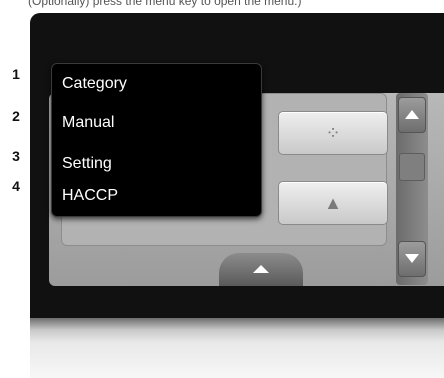 The width and height of the screenshot is (444, 378). Describe the element at coordinates (157, 196) in the screenshot. I see `menu-item-haccp: HACCP` at that location.